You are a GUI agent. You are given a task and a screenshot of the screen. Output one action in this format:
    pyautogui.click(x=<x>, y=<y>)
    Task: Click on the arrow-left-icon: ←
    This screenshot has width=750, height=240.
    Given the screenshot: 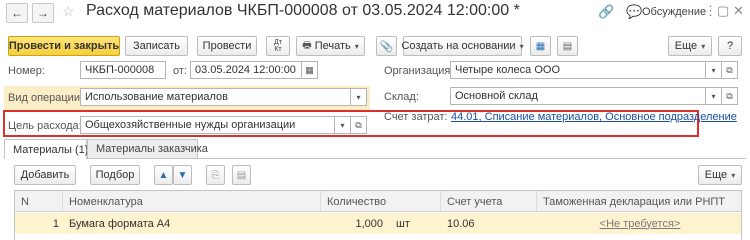 What is the action you would take?
    pyautogui.click(x=17, y=13)
    